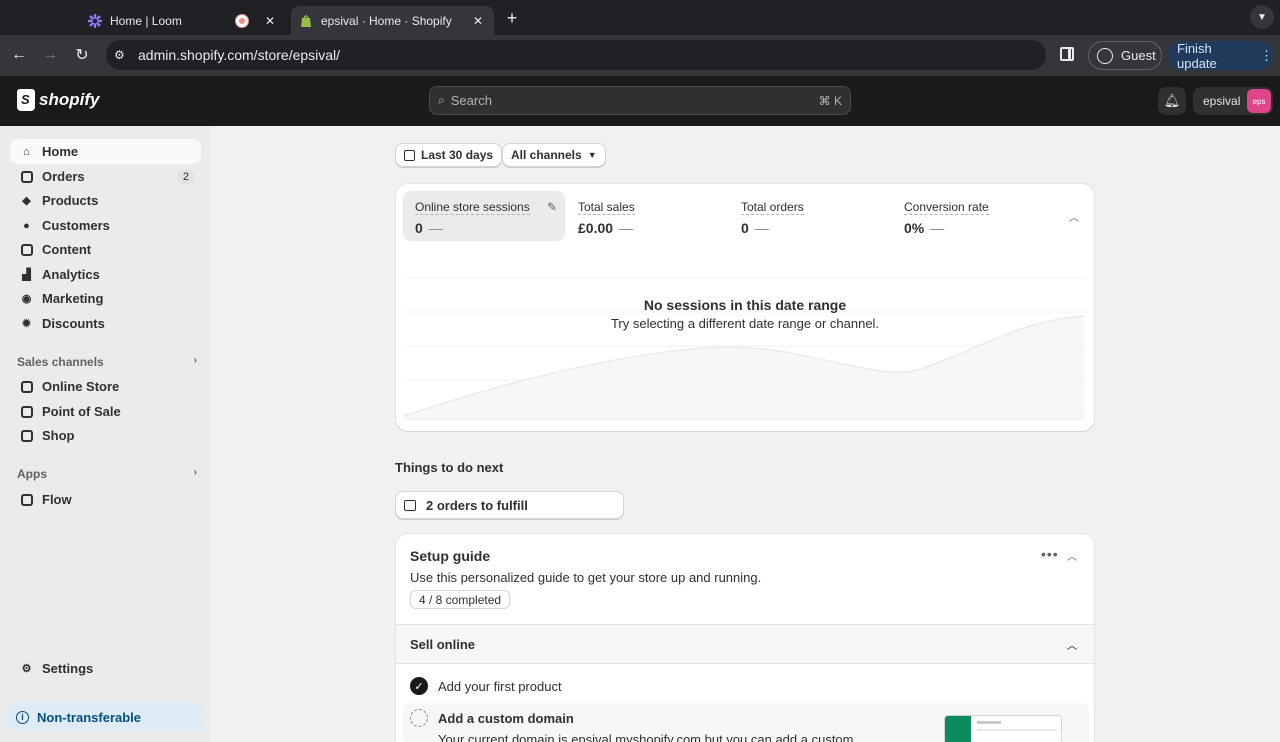 This screenshot has width=1280, height=742. I want to click on metric-label: Total sales, so click(606, 207).